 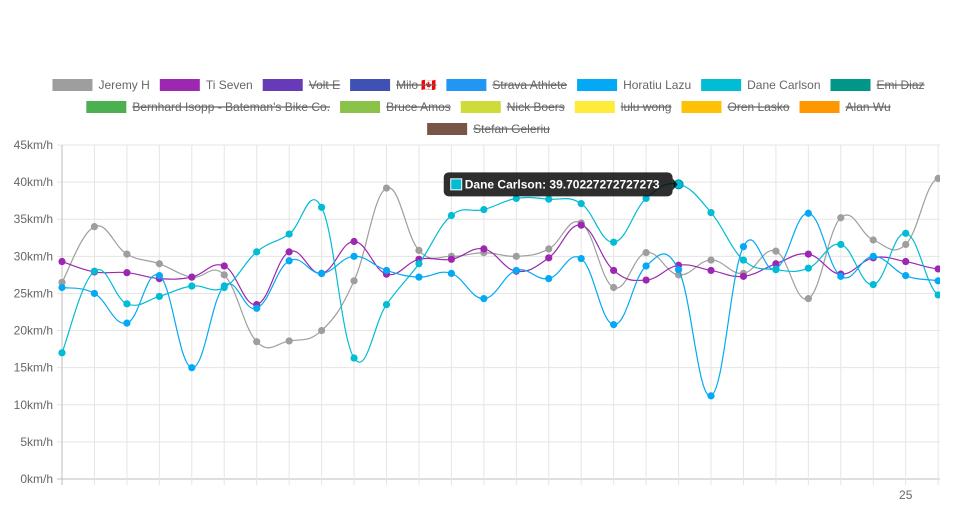 I want to click on legend-item: Nick Boers, so click(x=512, y=107).